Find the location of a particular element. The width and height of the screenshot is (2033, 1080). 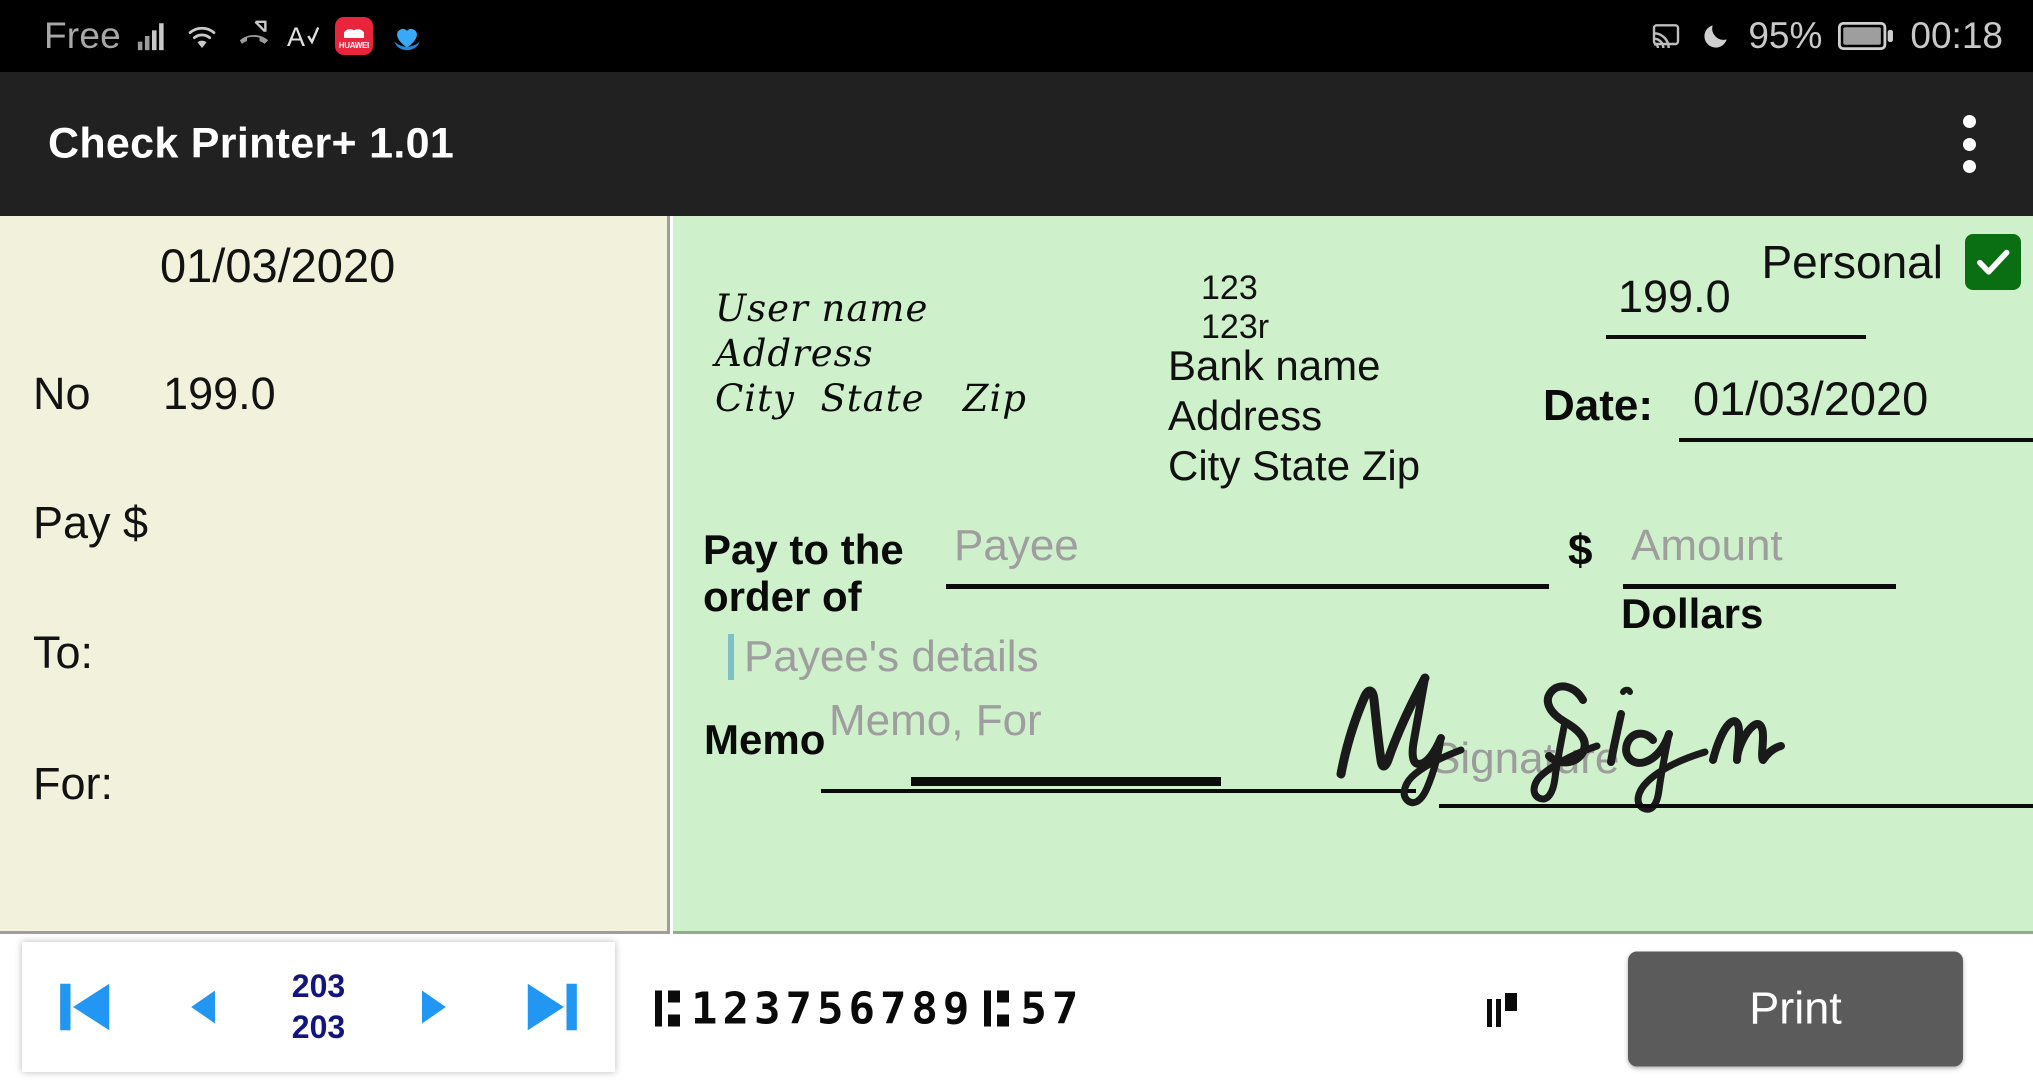

signature-rule is located at coordinates (1736, 806).